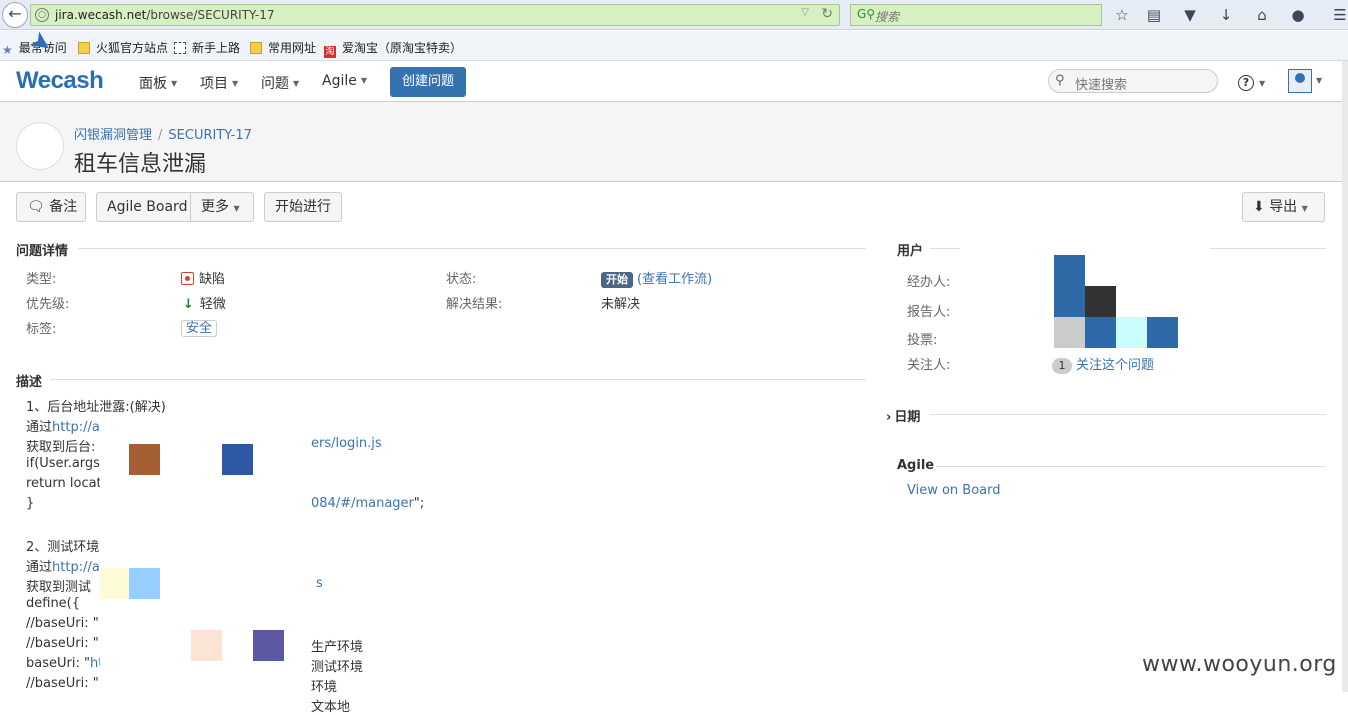 This screenshot has width=1348, height=715. I want to click on bookmark-firefox: 火狐官方站点, so click(123, 47).